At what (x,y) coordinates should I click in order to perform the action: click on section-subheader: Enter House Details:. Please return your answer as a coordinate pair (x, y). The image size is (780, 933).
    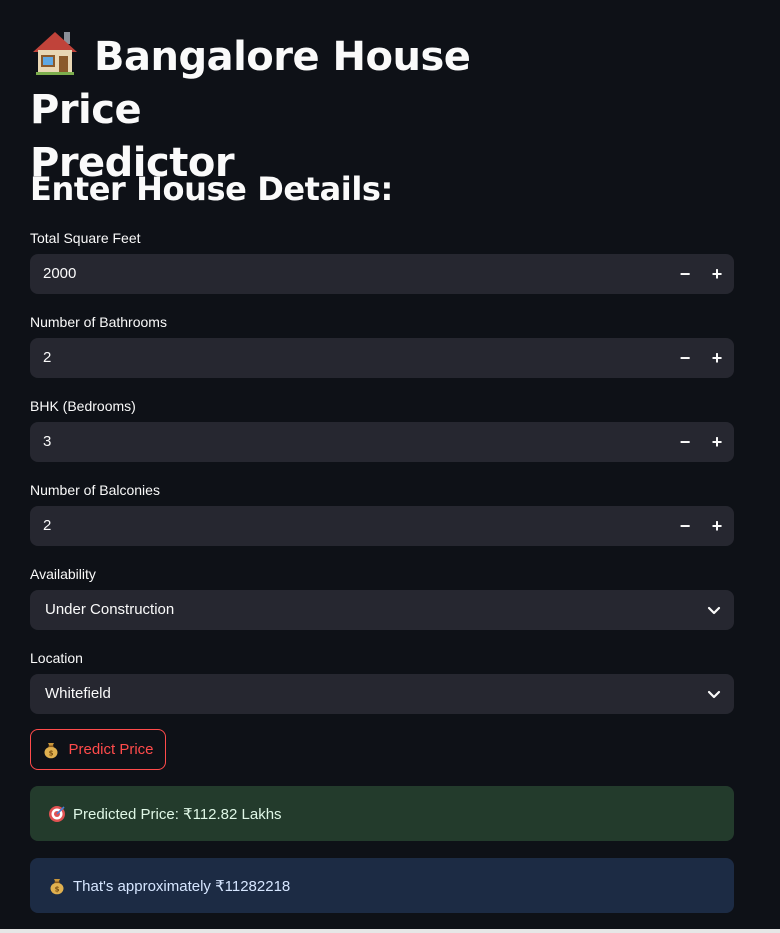
    Looking at the image, I should click on (211, 189).